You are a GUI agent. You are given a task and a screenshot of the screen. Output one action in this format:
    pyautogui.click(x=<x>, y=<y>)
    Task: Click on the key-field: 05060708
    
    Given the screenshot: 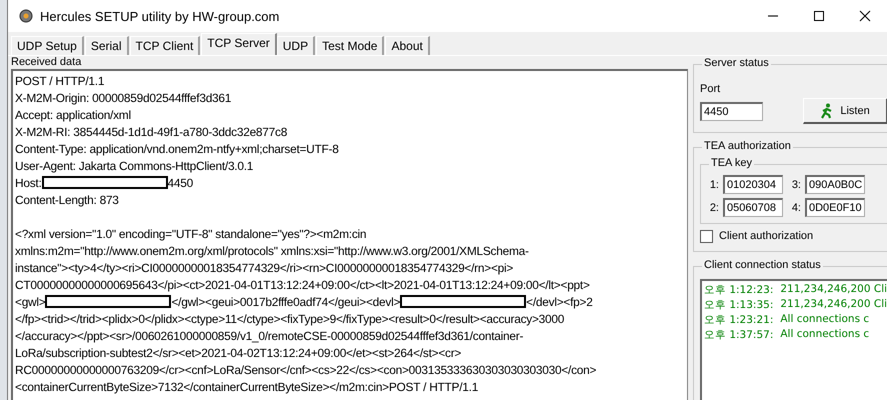 What is the action you would take?
    pyautogui.click(x=753, y=207)
    